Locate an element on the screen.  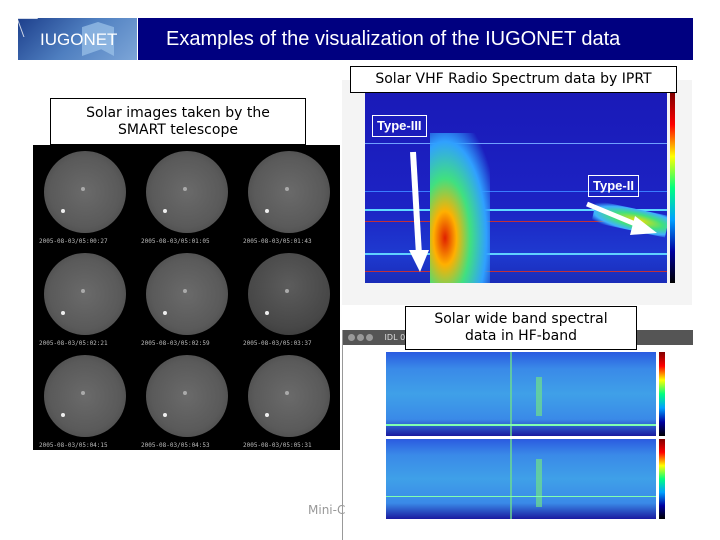
solar-image: 2005-08-03/05:02:21 is located at coordinates (84, 297).